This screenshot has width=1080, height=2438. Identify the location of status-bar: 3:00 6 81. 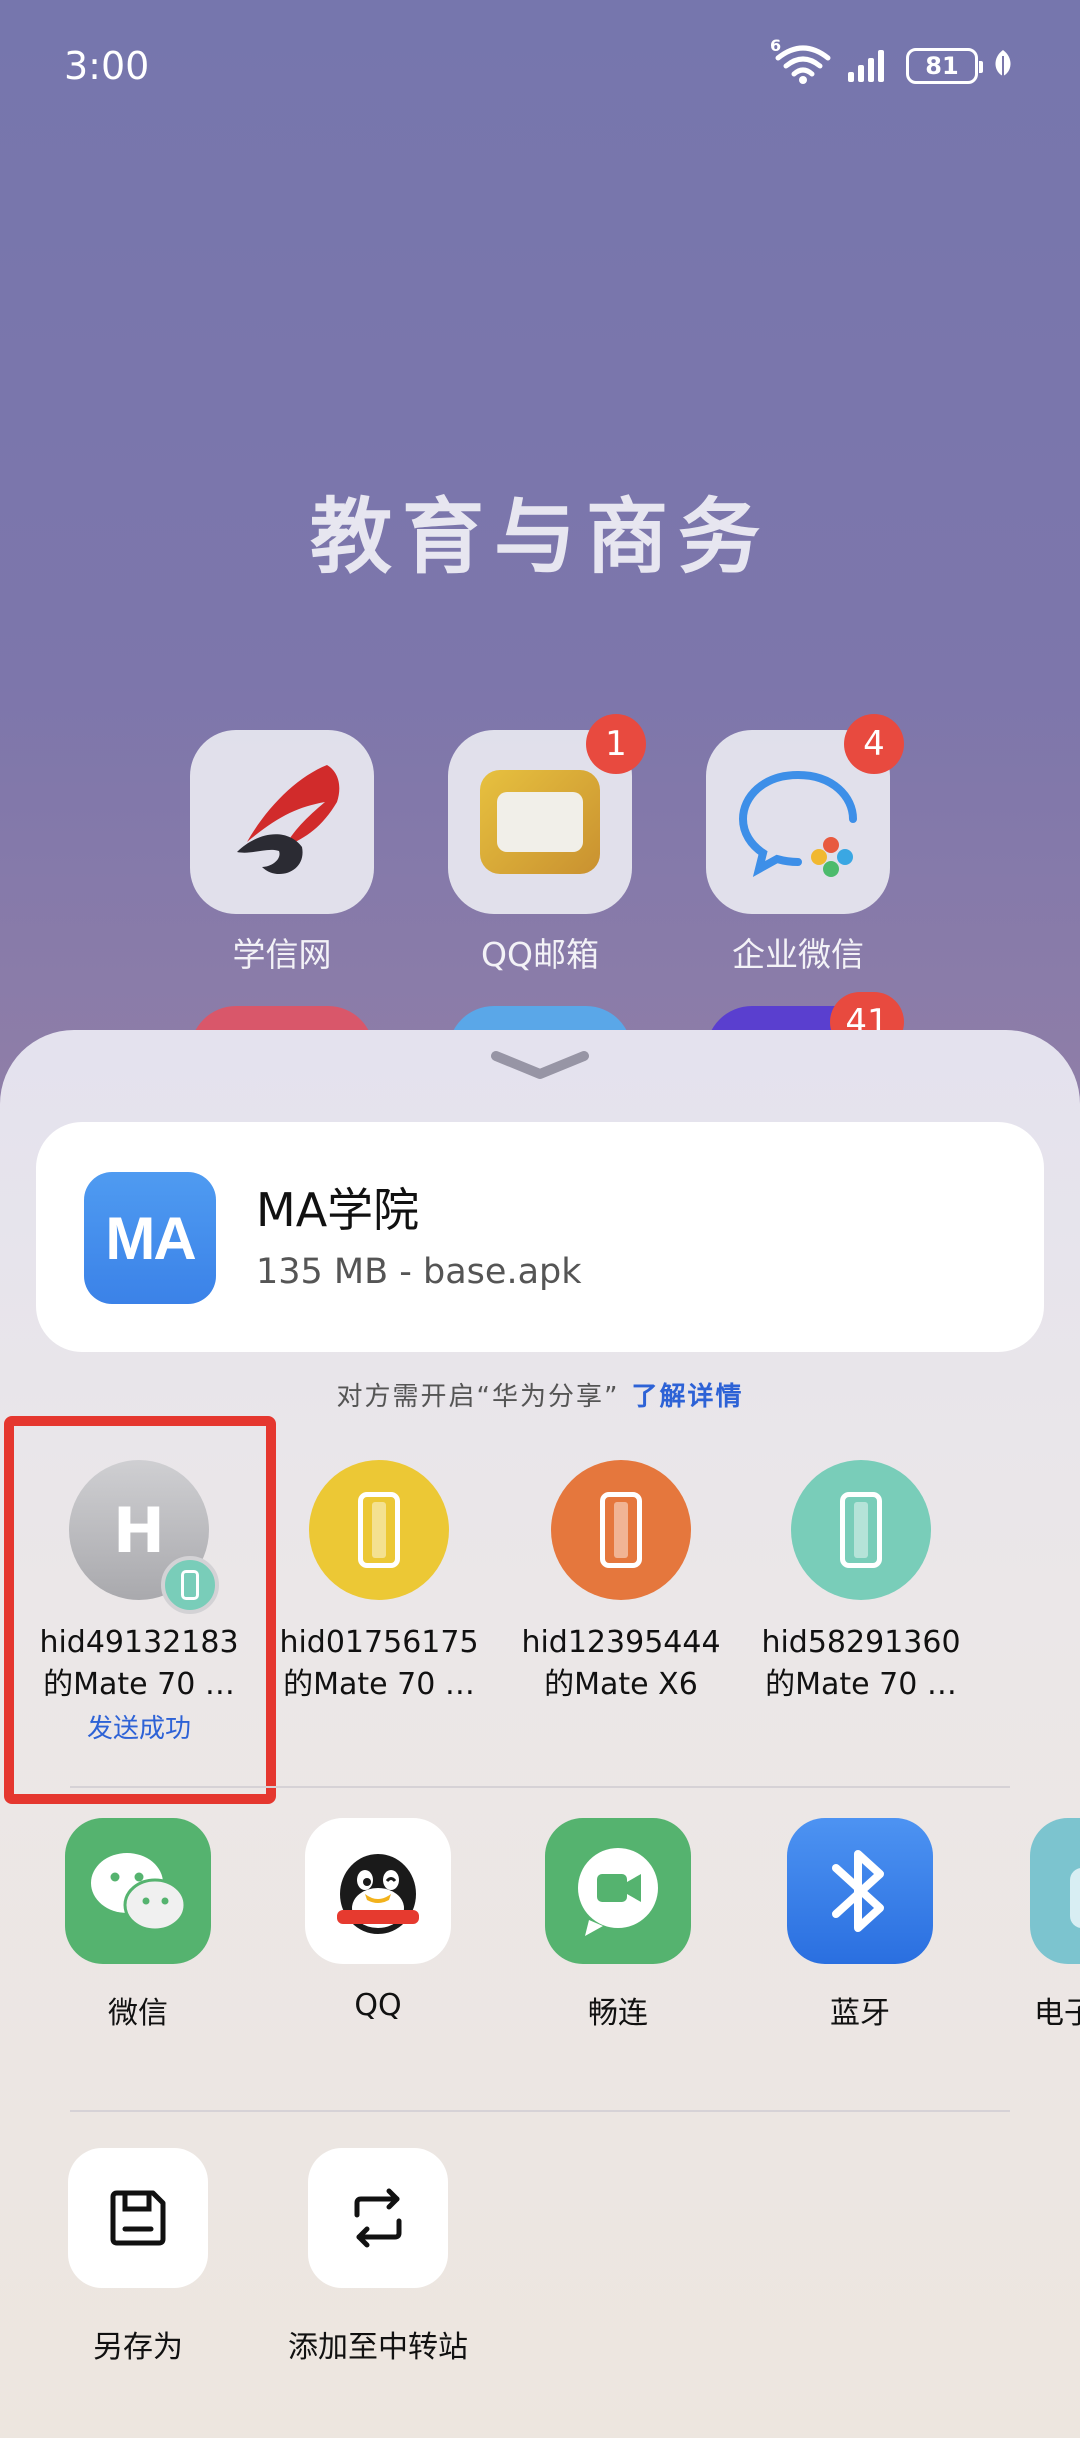
(540, 65).